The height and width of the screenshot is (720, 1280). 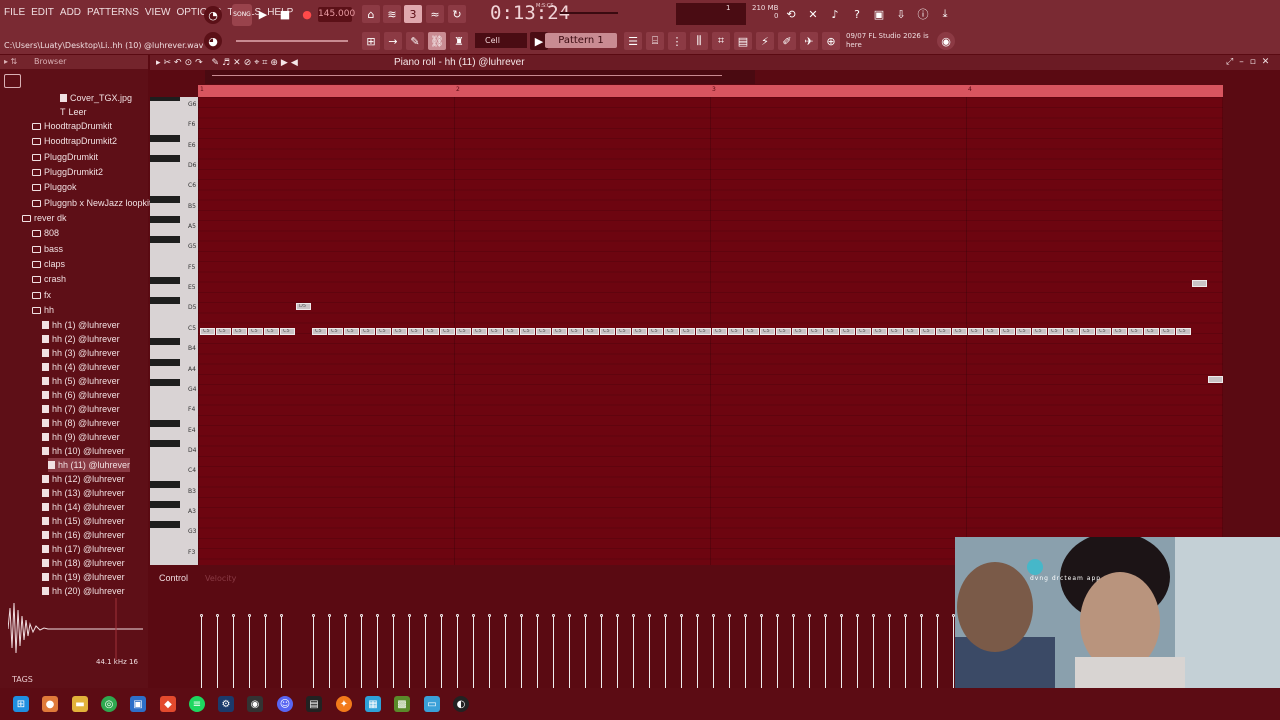 I want to click on vertical-scrollbar, so click(x=1252, y=325).